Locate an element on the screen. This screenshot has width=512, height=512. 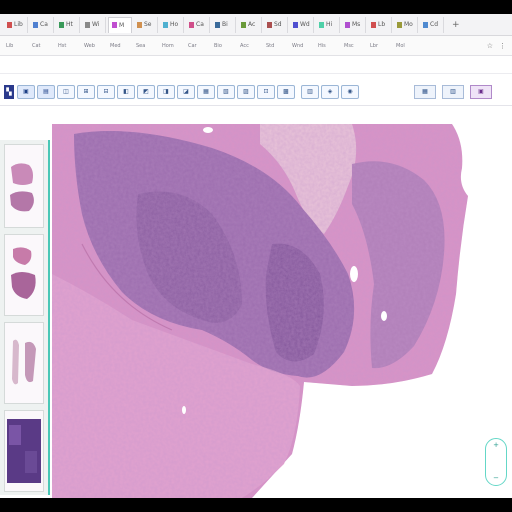
viewer-tool-button: ▨ is located at coordinates (246, 91).